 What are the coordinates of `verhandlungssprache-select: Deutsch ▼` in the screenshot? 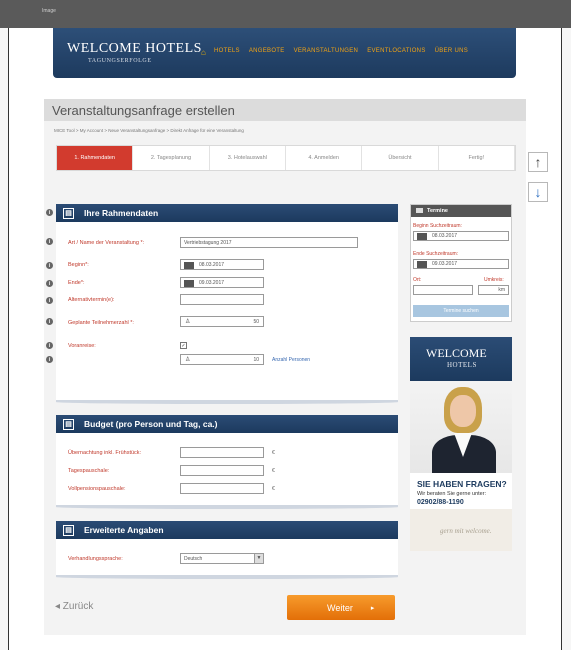 It's located at (222, 558).